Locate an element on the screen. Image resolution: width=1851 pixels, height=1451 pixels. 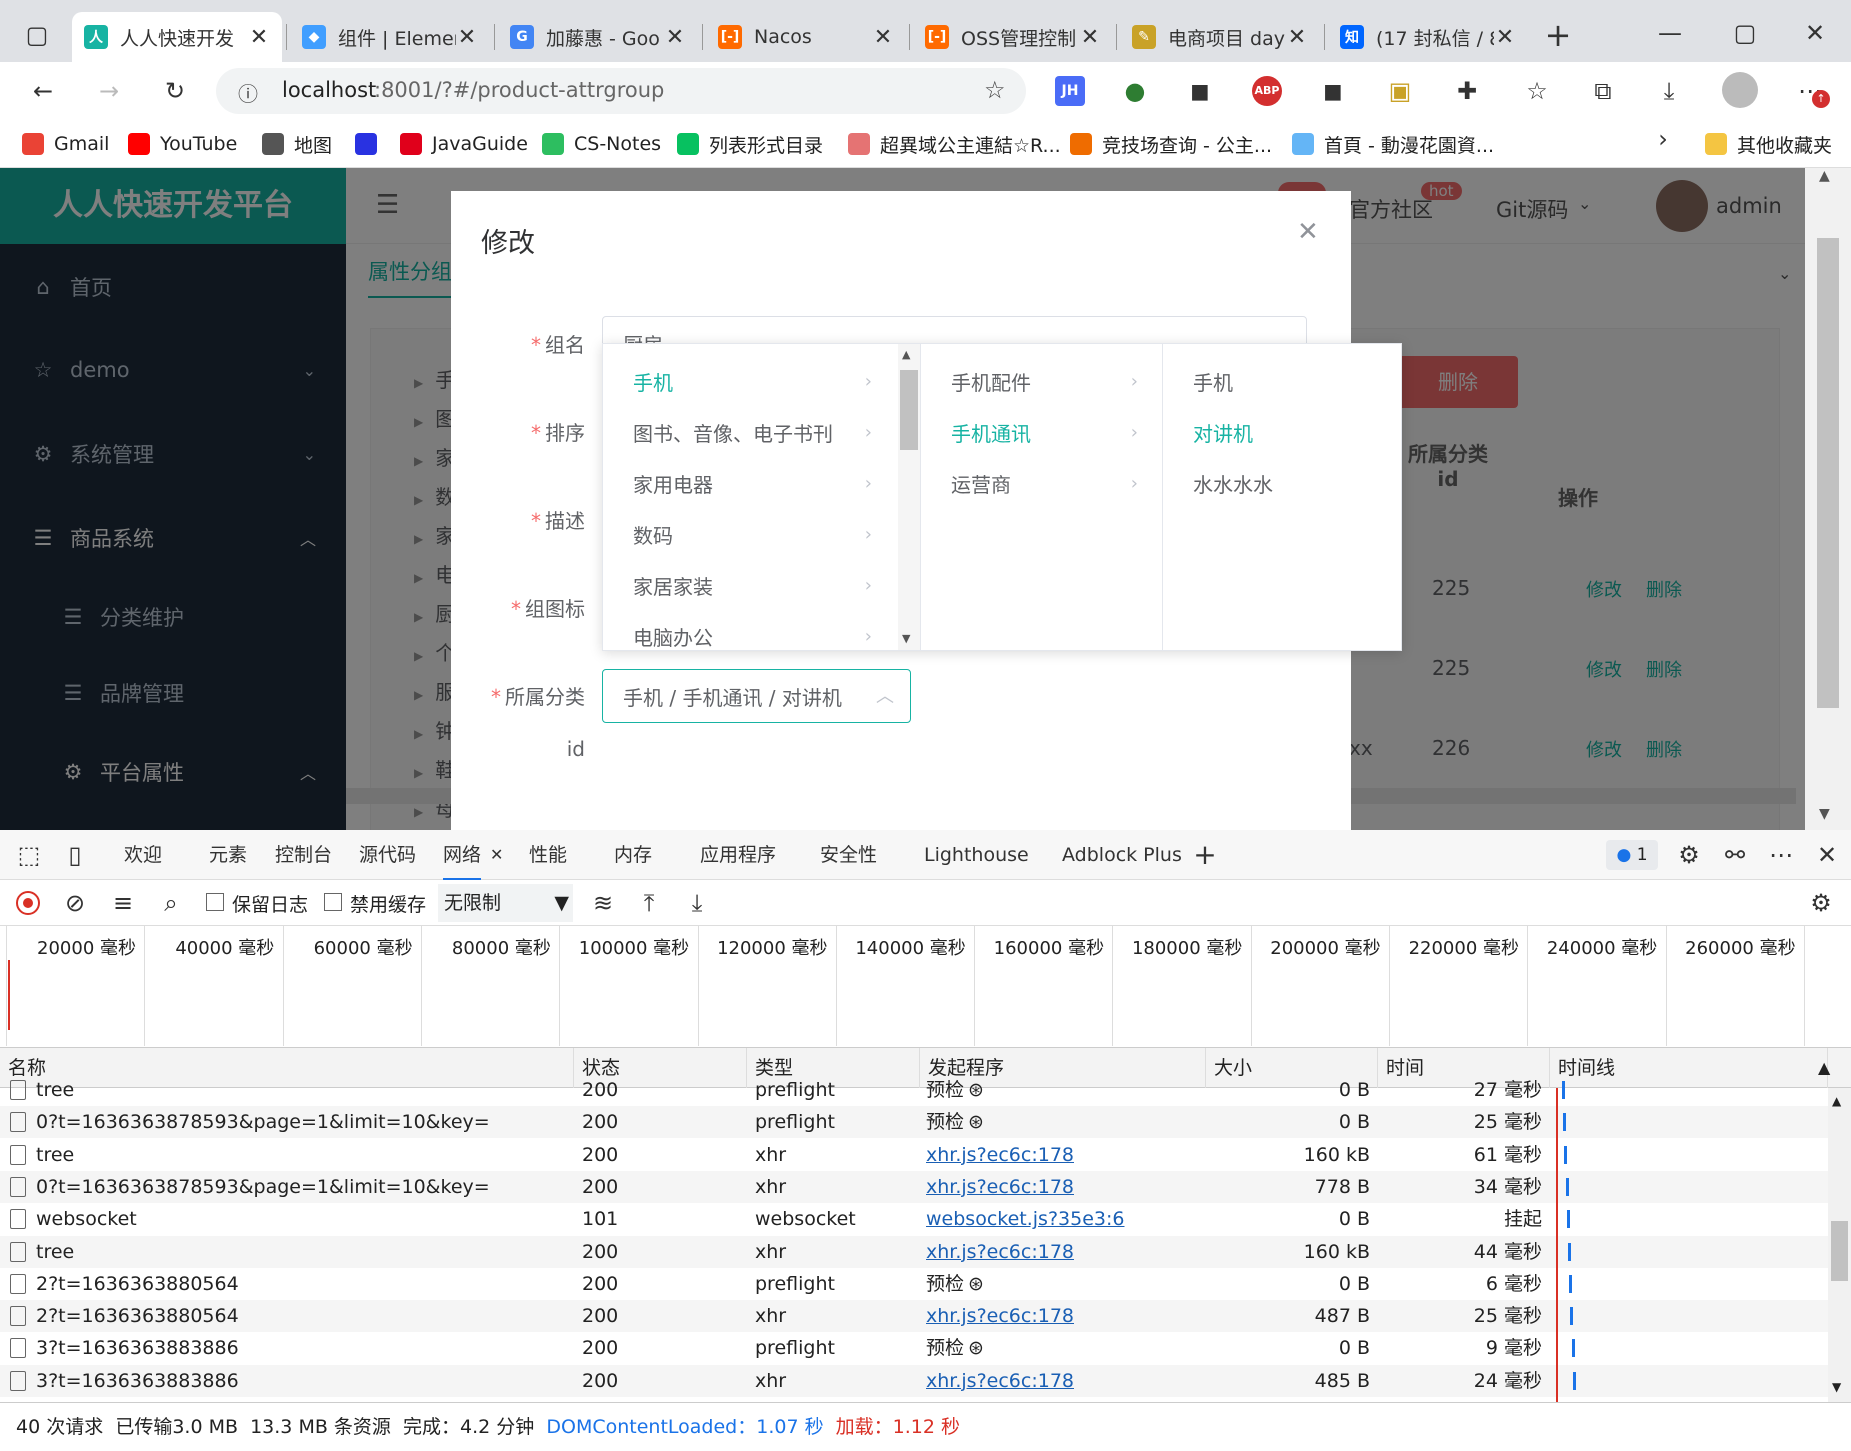
category-cascader: 手机 / 手机通讯 / 对讲机 ︿ is located at coordinates (756, 696).